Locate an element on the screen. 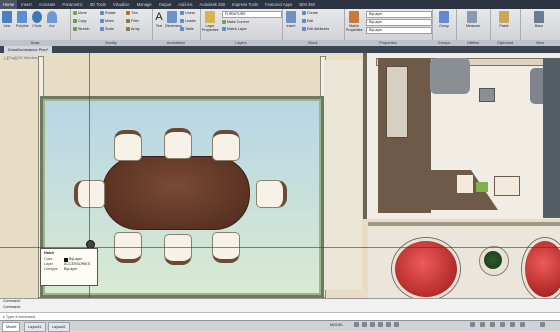 The width and height of the screenshot is (560, 332). line-button: Line is located at coordinates (7, 19).